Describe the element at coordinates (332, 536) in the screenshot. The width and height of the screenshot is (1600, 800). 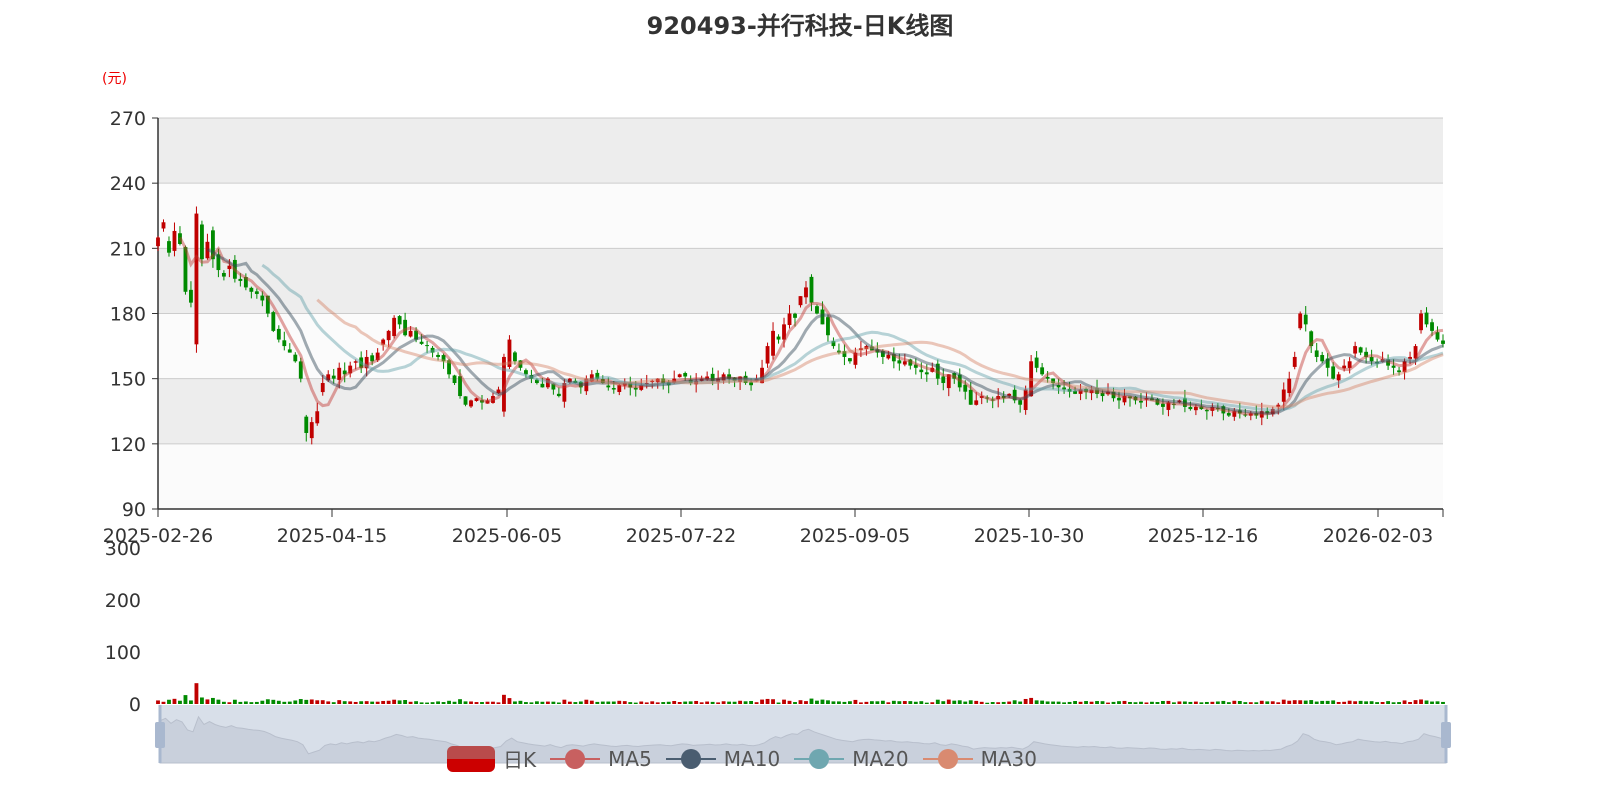
I see `x-tick-label: 2025-04-15` at that location.